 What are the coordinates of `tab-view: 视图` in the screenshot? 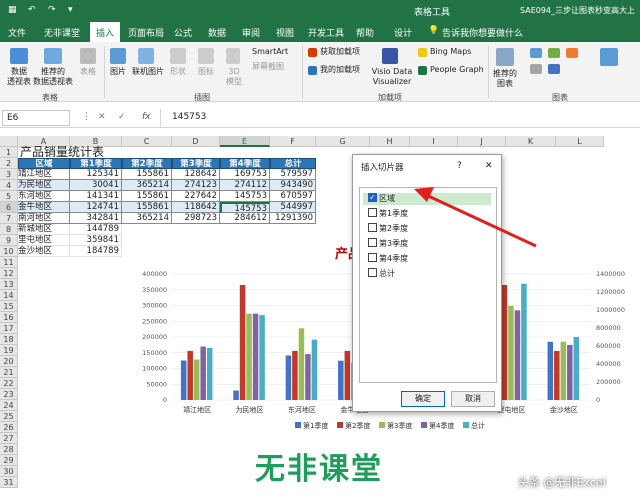 It's located at (285, 32).